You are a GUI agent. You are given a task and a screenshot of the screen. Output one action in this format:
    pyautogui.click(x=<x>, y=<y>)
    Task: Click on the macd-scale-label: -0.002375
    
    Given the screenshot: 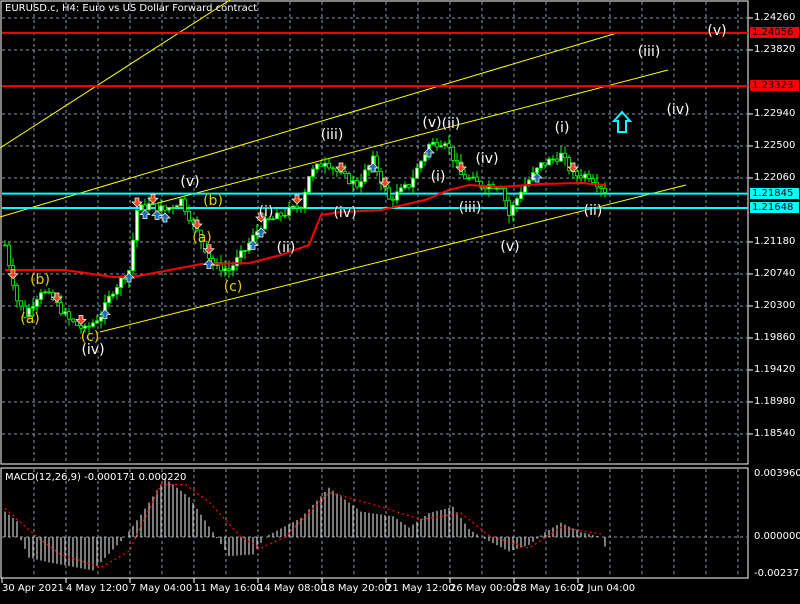 What is the action you would take?
    pyautogui.click(x=777, y=573)
    